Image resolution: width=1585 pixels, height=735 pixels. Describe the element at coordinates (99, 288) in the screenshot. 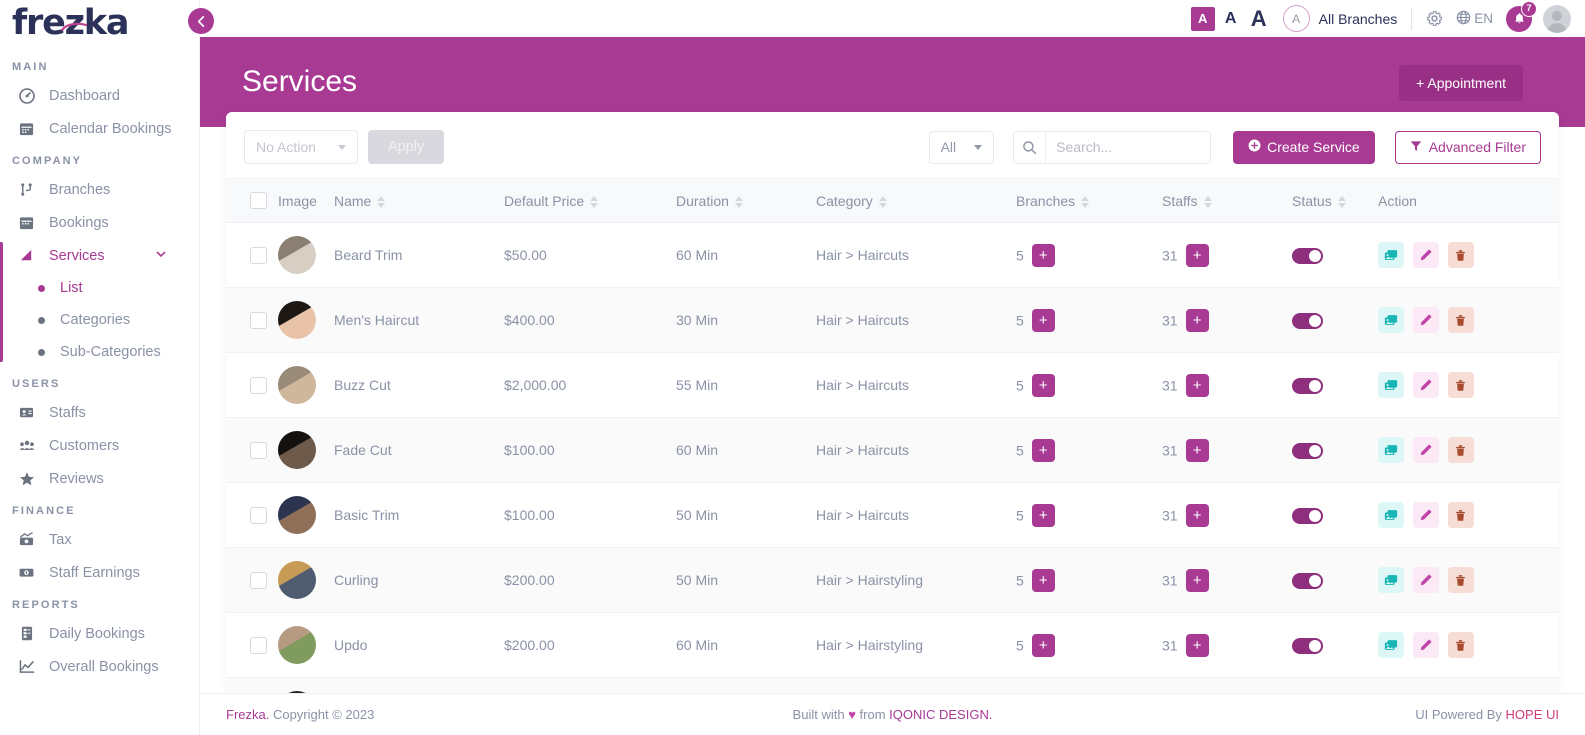

I see `sidebar-item-list: List` at that location.